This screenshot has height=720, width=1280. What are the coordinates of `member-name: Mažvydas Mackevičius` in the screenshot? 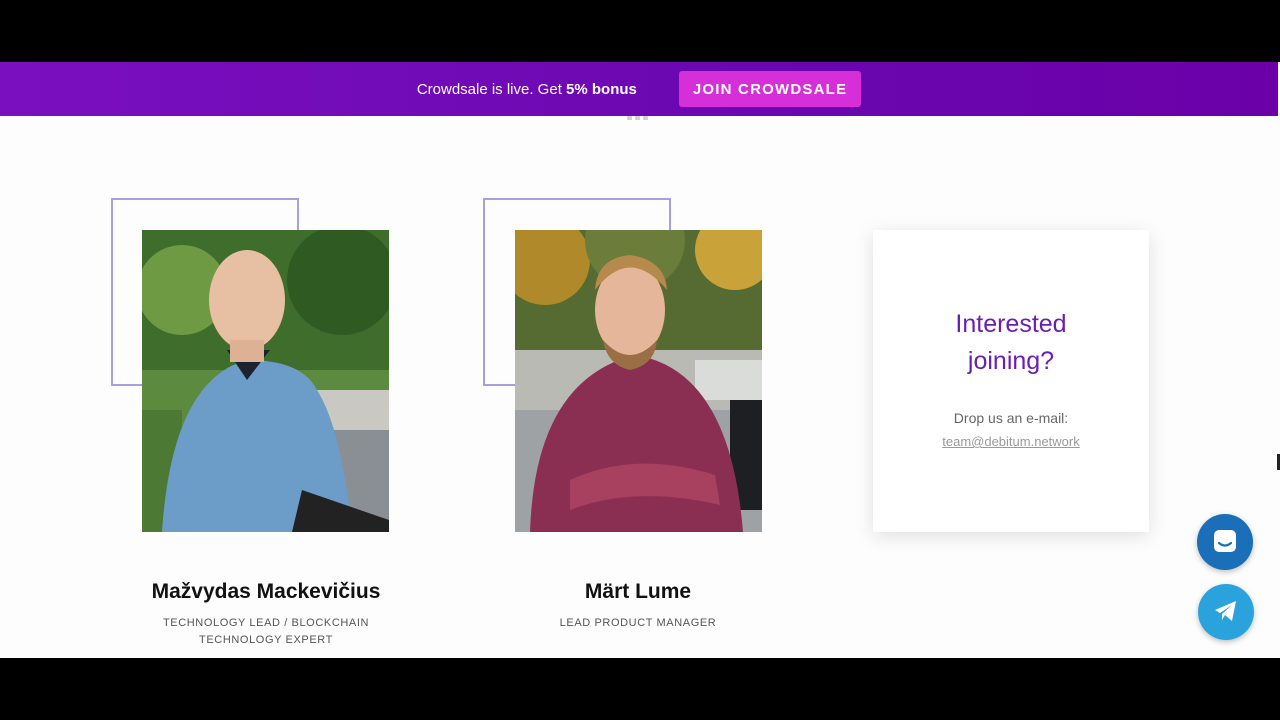 It's located at (266, 591).